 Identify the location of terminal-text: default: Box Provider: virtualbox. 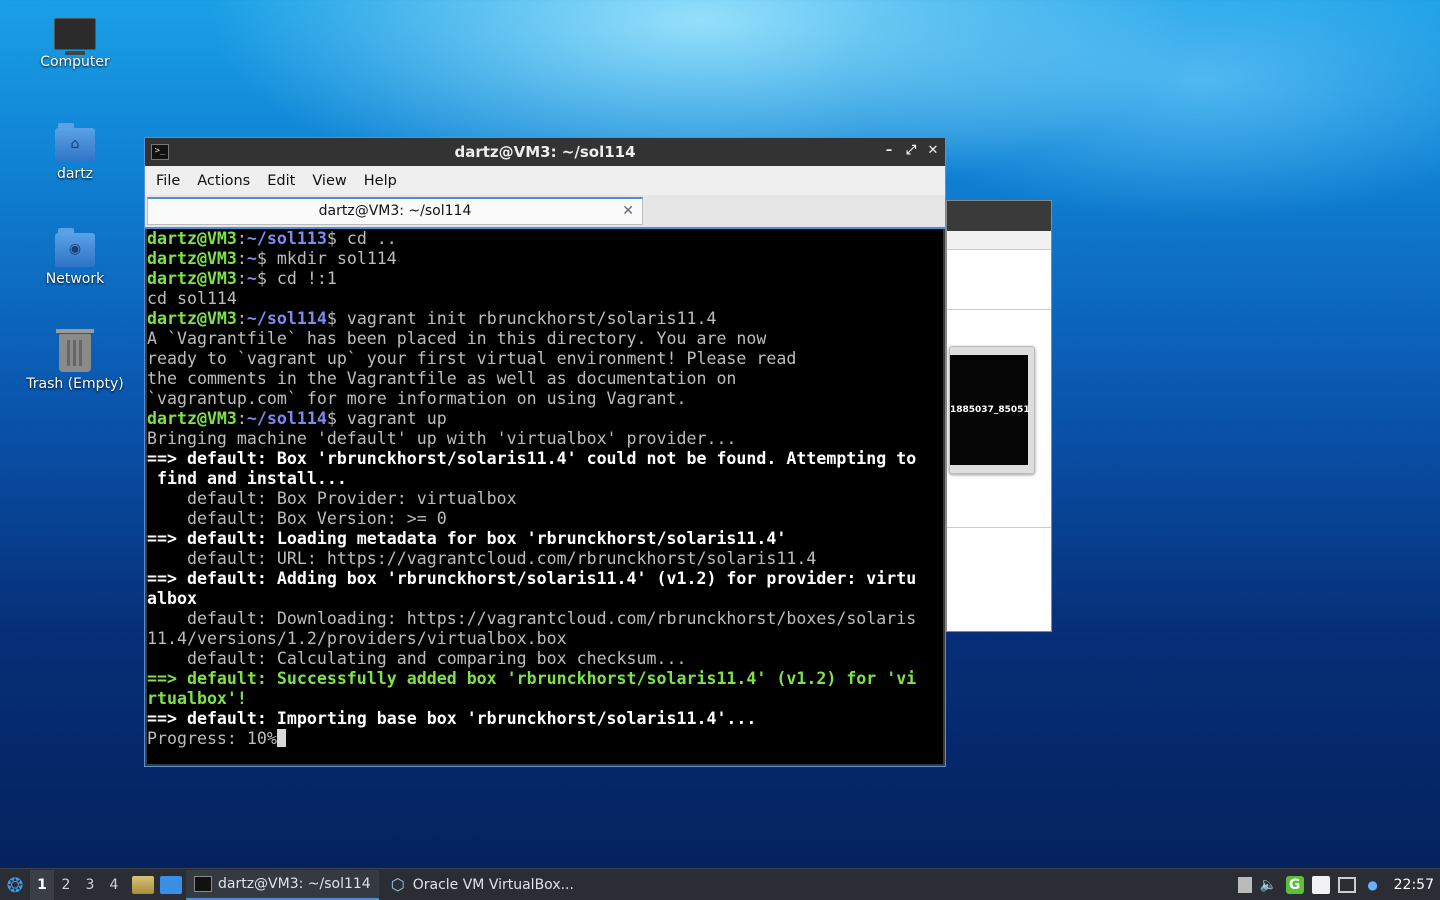
(332, 498).